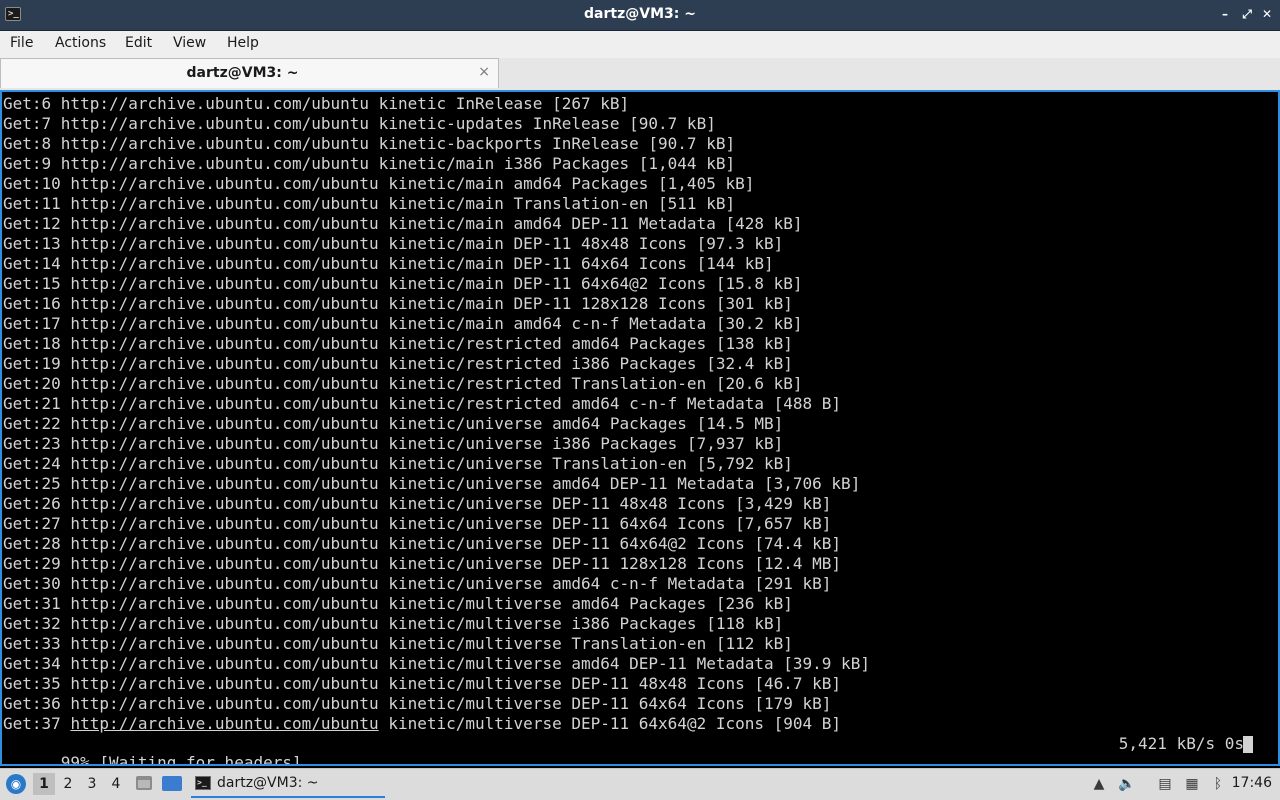 The image size is (1280, 800). Describe the element at coordinates (242, 73) in the screenshot. I see `tab-label: dartz@VM3: ~` at that location.